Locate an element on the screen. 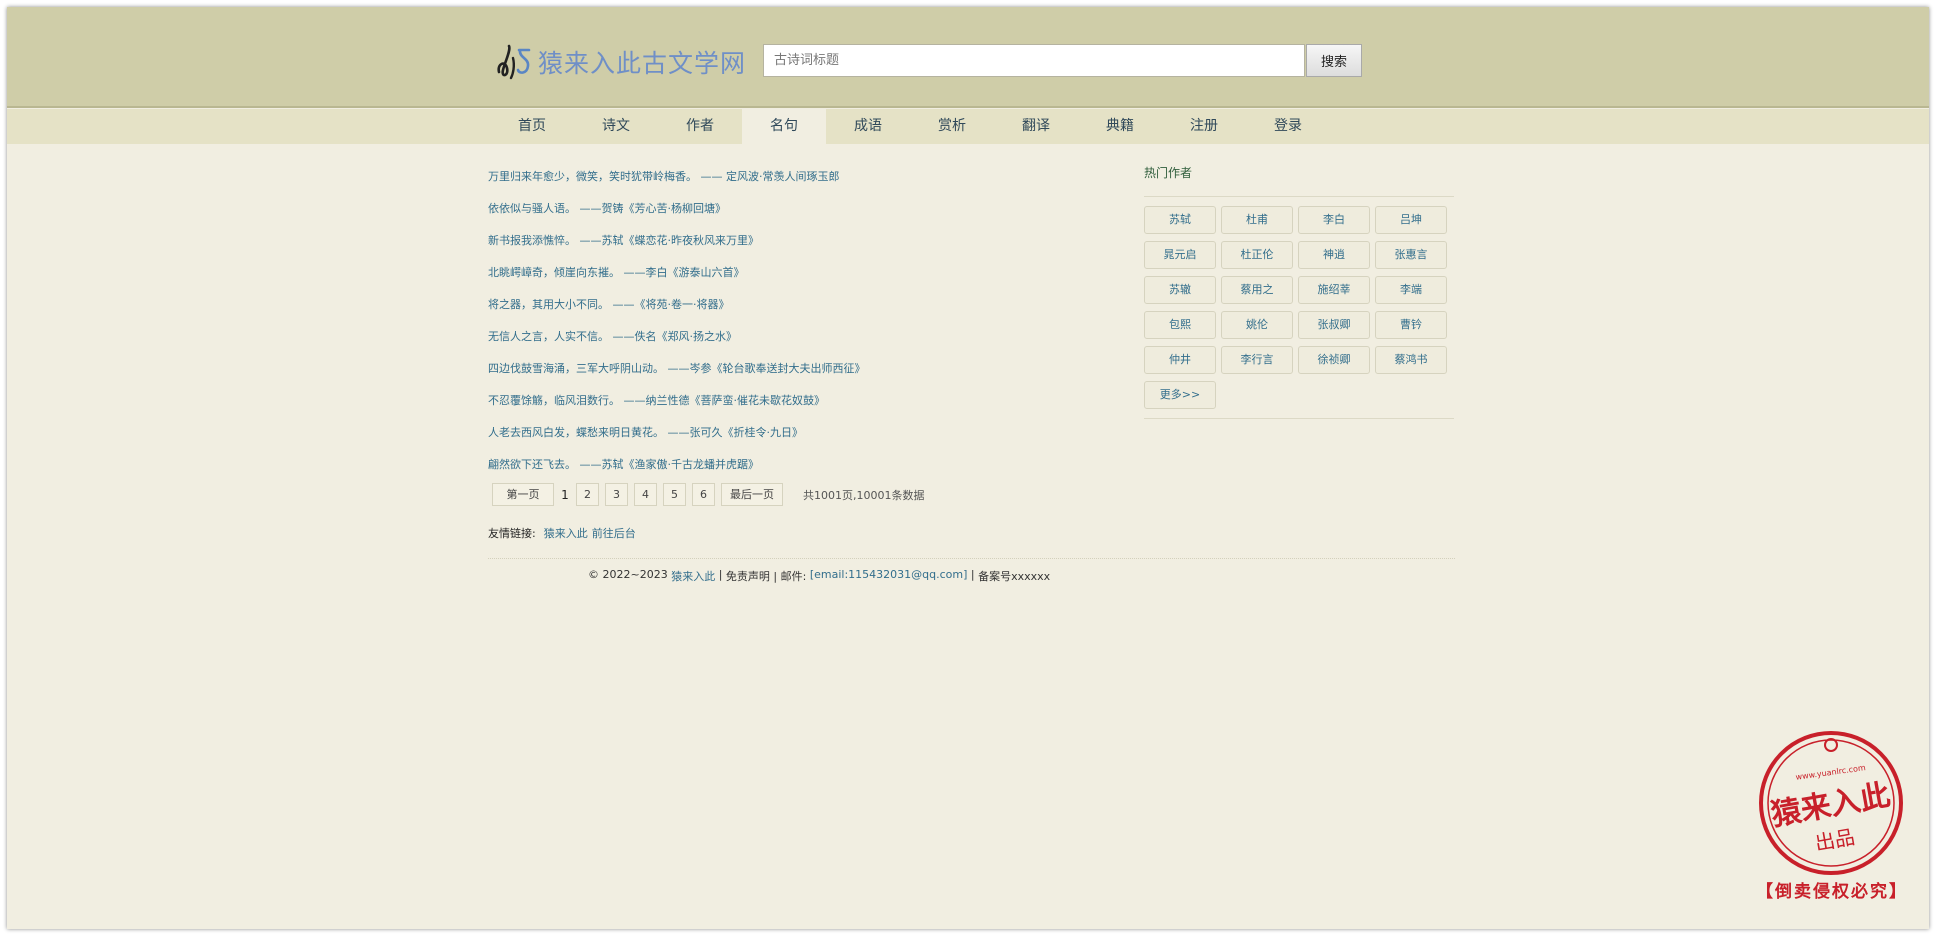  nav-item-appreciation: 赏析 is located at coordinates (952, 126).